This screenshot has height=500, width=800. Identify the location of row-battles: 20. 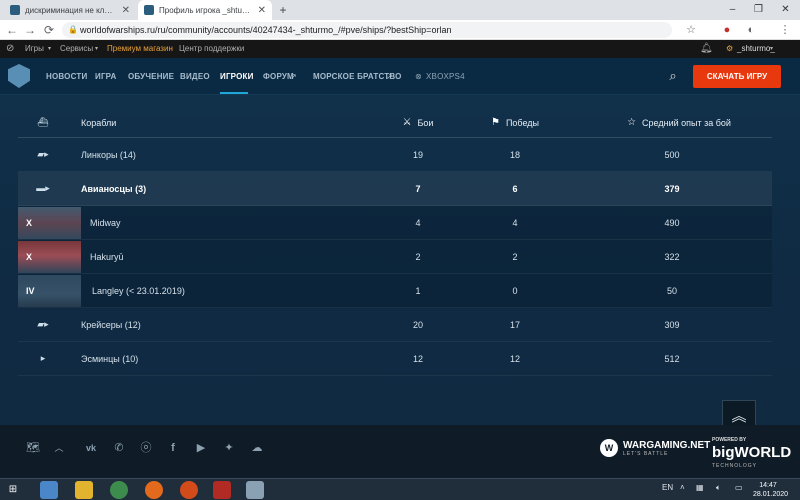
(417, 324).